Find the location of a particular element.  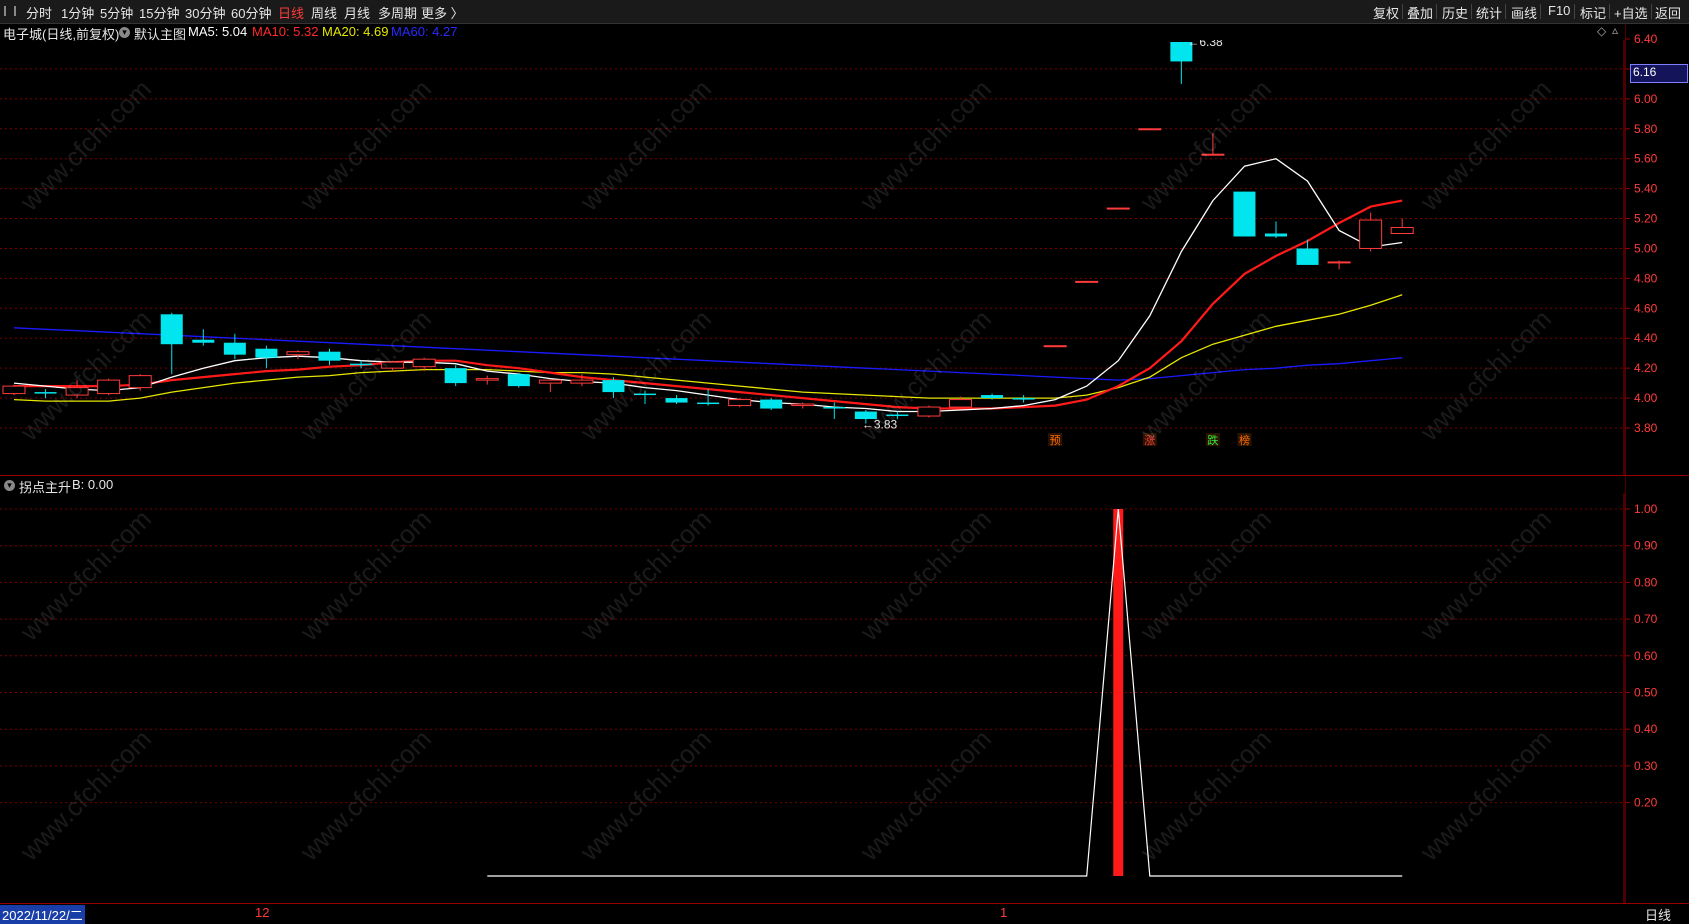

low-price-label: ←3.83 is located at coordinates (880, 425).